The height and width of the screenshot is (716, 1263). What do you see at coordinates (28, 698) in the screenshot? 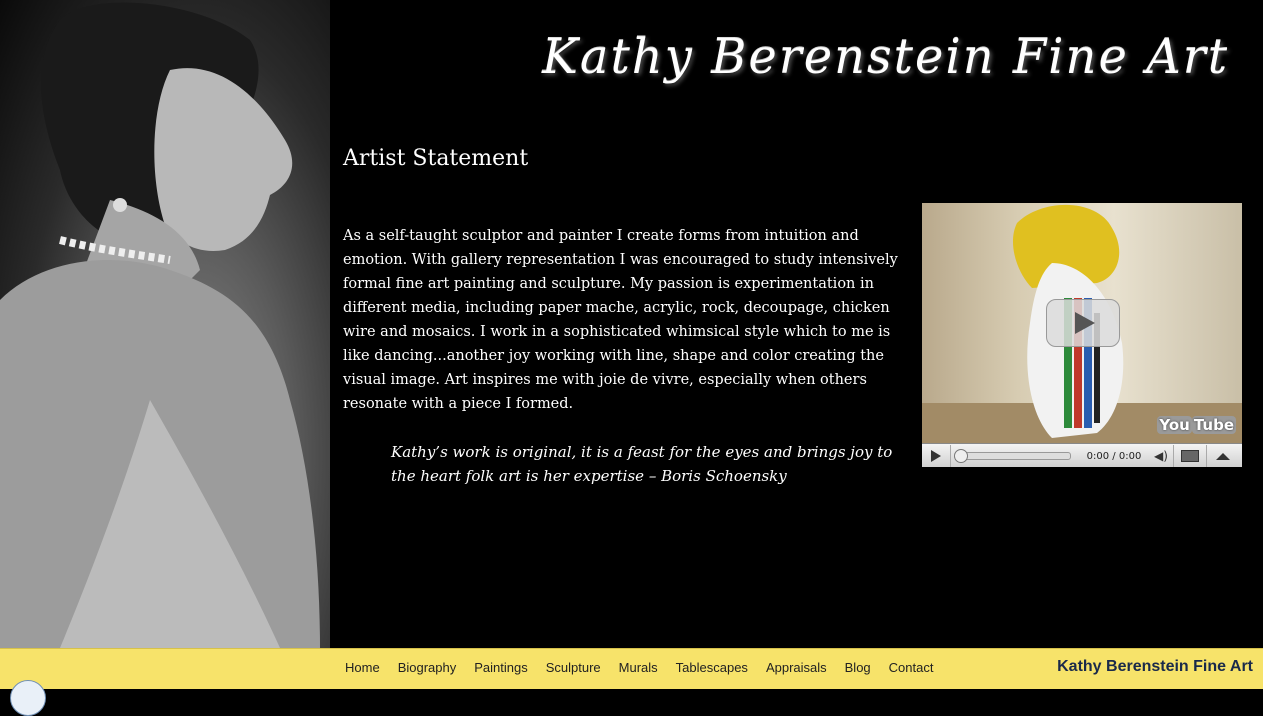
I see `scroll-indicator-icon` at bounding box center [28, 698].